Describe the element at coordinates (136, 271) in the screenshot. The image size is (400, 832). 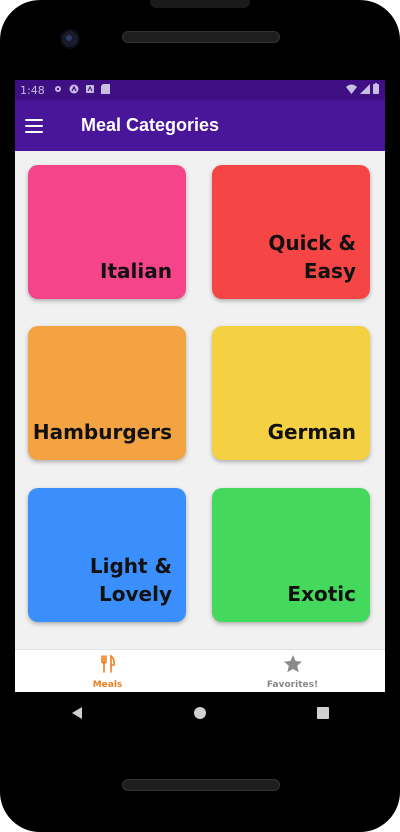
I see `category-label: Italian` at that location.